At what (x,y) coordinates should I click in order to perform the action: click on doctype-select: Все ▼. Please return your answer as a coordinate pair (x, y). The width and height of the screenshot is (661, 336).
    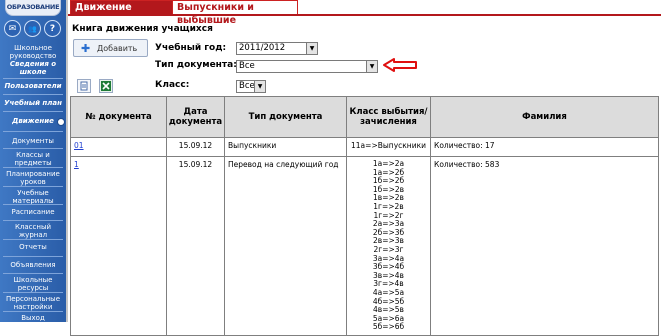
    Looking at the image, I should click on (307, 66).